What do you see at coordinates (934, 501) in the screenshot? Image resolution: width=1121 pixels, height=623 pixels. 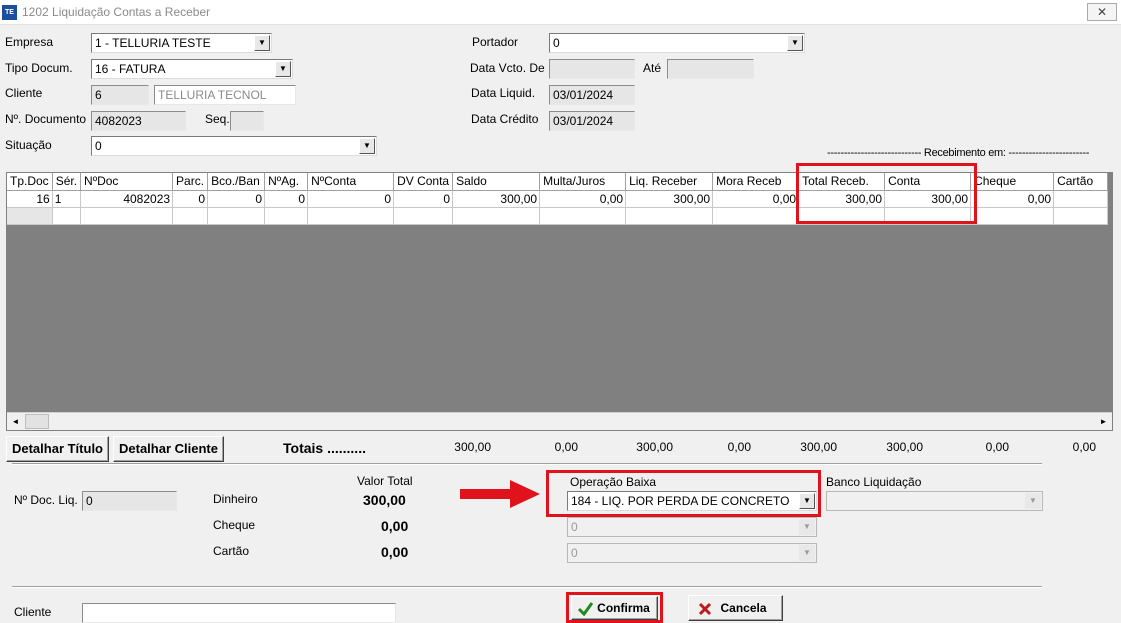 I see `banco-liquidacao-select: ▼` at bounding box center [934, 501].